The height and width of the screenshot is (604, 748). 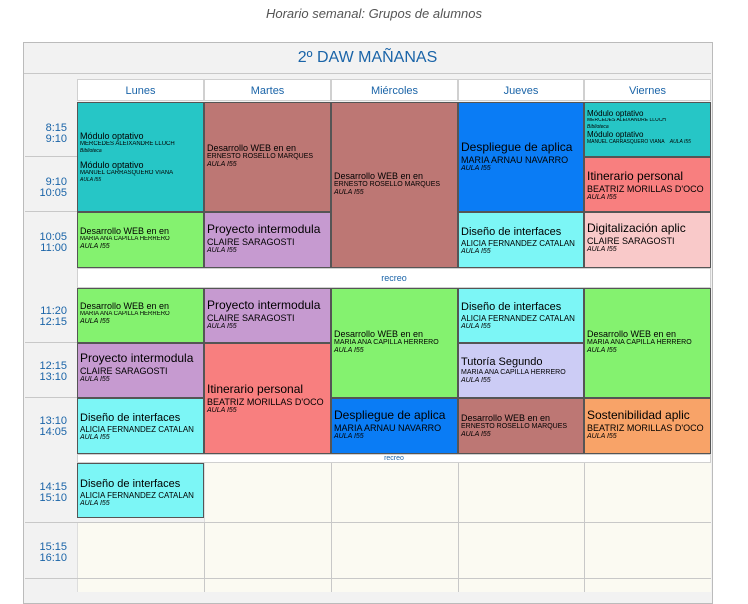 What do you see at coordinates (56, 139) in the screenshot?
I see `time-end: 9:10` at bounding box center [56, 139].